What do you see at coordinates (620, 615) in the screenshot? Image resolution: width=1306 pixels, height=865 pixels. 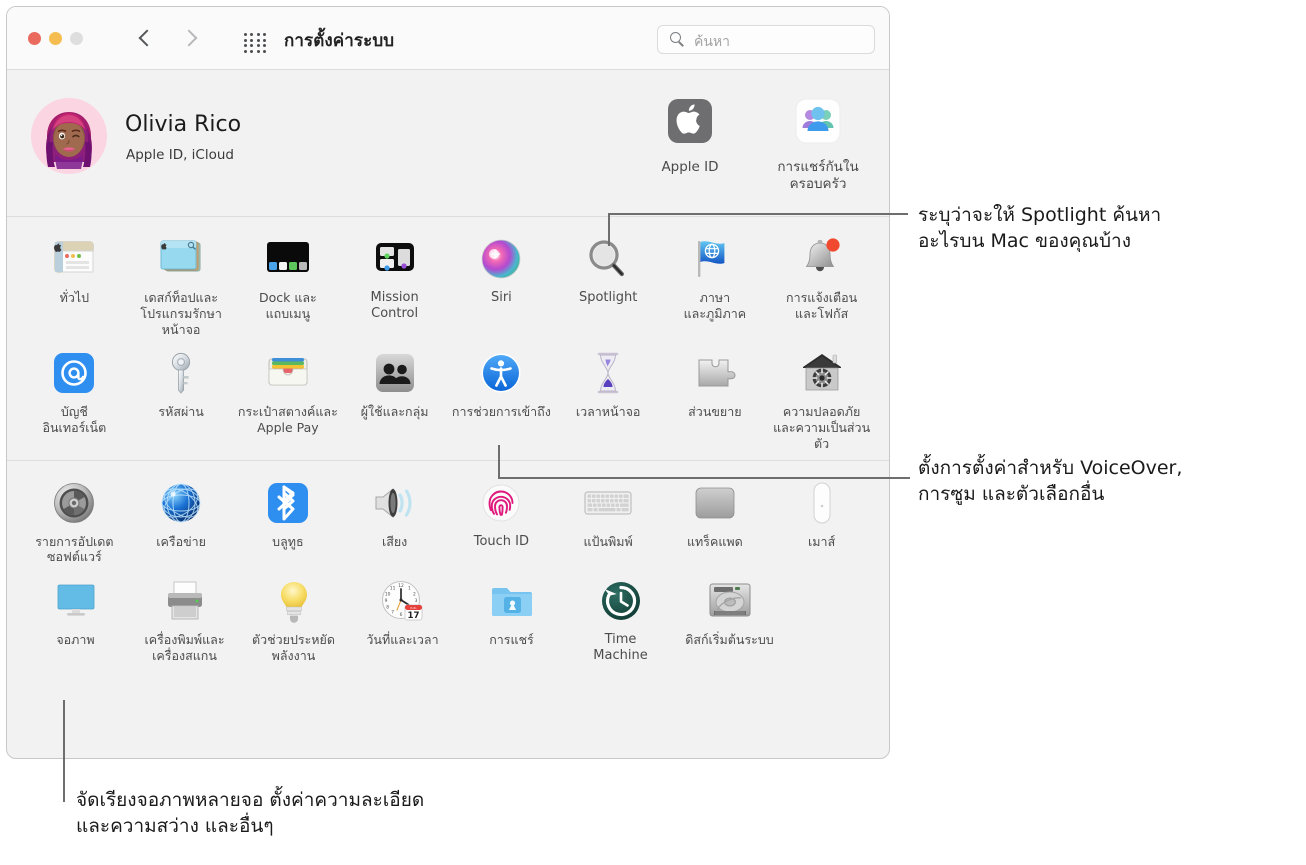 I see `pref-time-machine: Time Machine` at bounding box center [620, 615].